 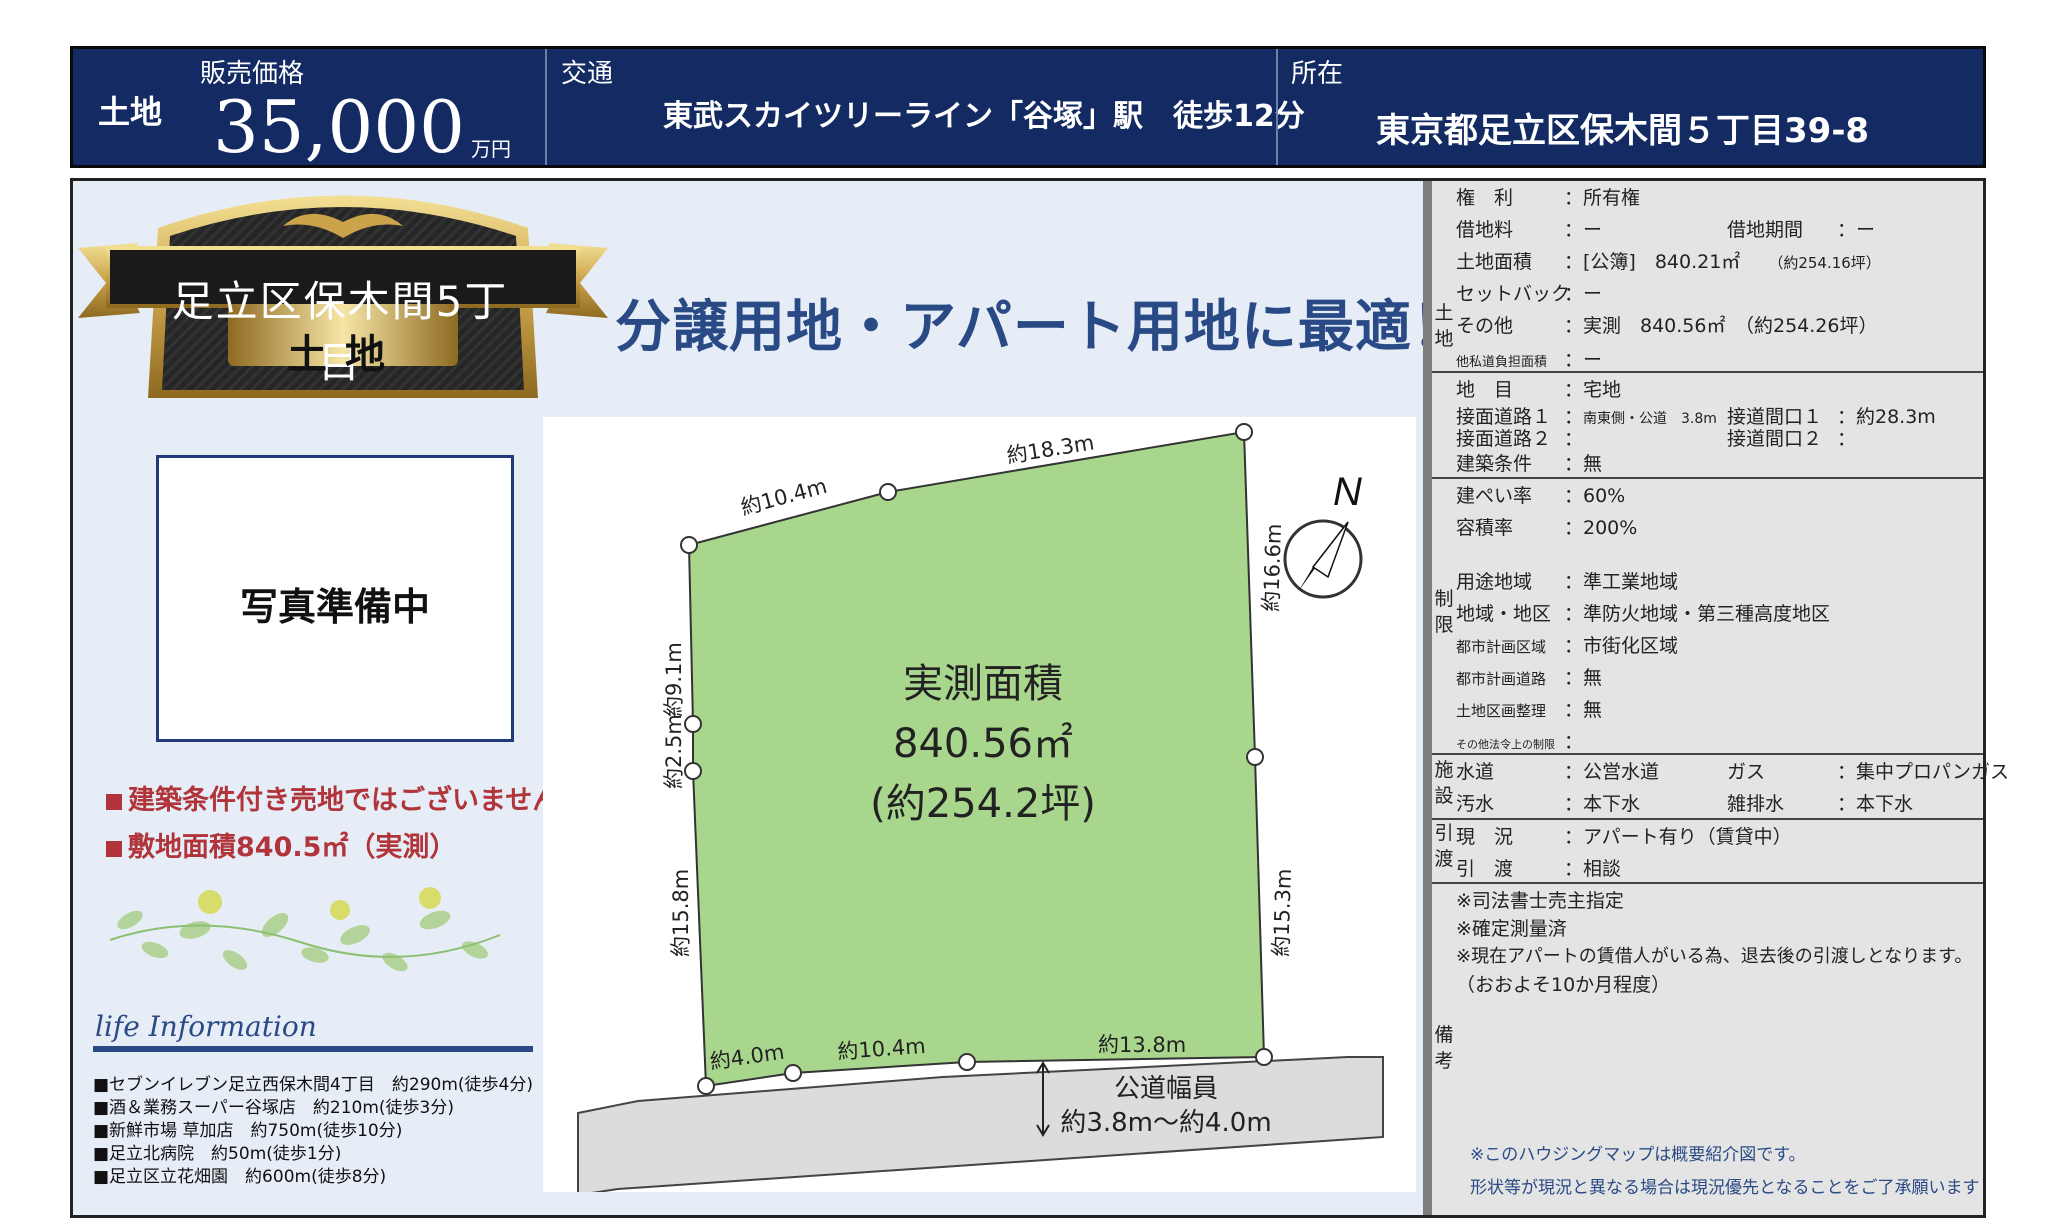 I want to click on location-value: 東京都足立区保木間５丁目39-8, so click(x=1623, y=131).